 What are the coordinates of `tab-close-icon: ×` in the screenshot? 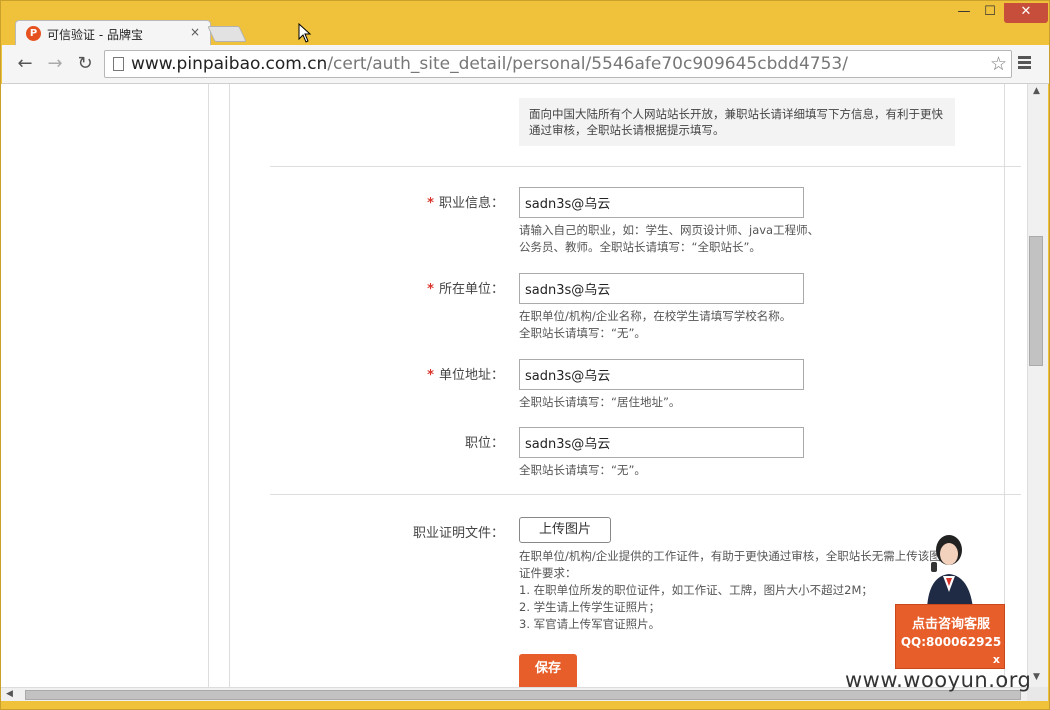 It's located at (195, 32).